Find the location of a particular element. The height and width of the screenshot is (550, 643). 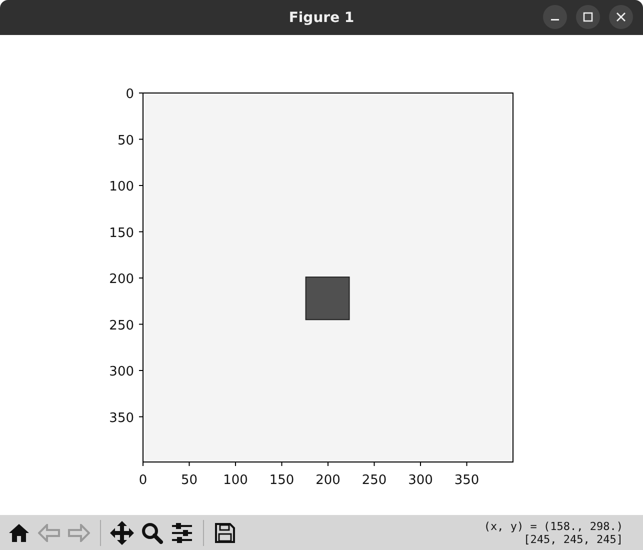

move-icon is located at coordinates (122, 532).